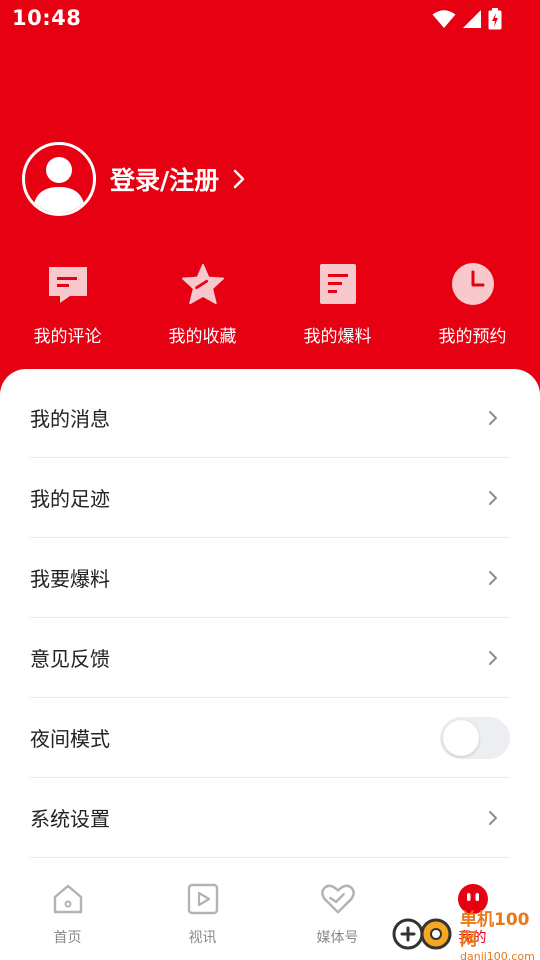  What do you see at coordinates (495, 929) in the screenshot?
I see `watermark-title: 单机100网` at bounding box center [495, 929].